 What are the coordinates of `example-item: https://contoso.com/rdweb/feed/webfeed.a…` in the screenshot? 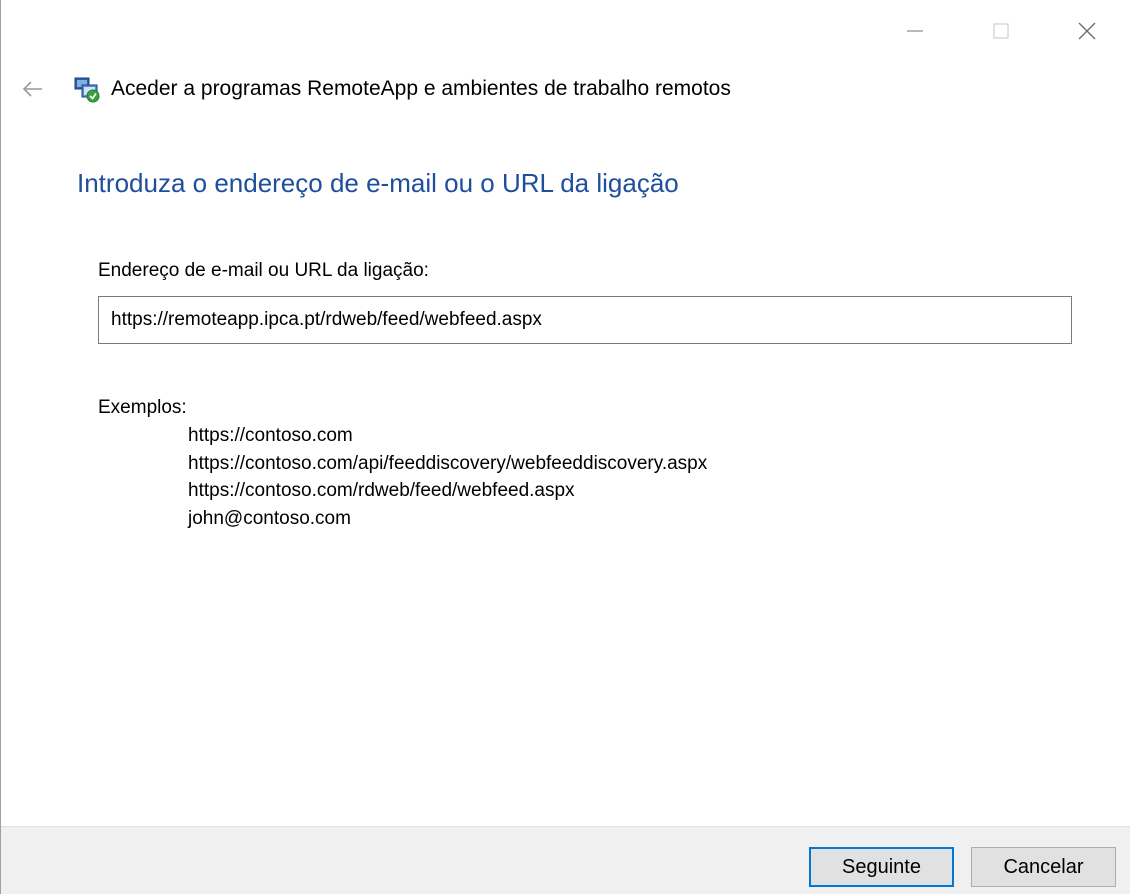 It's located at (381, 490).